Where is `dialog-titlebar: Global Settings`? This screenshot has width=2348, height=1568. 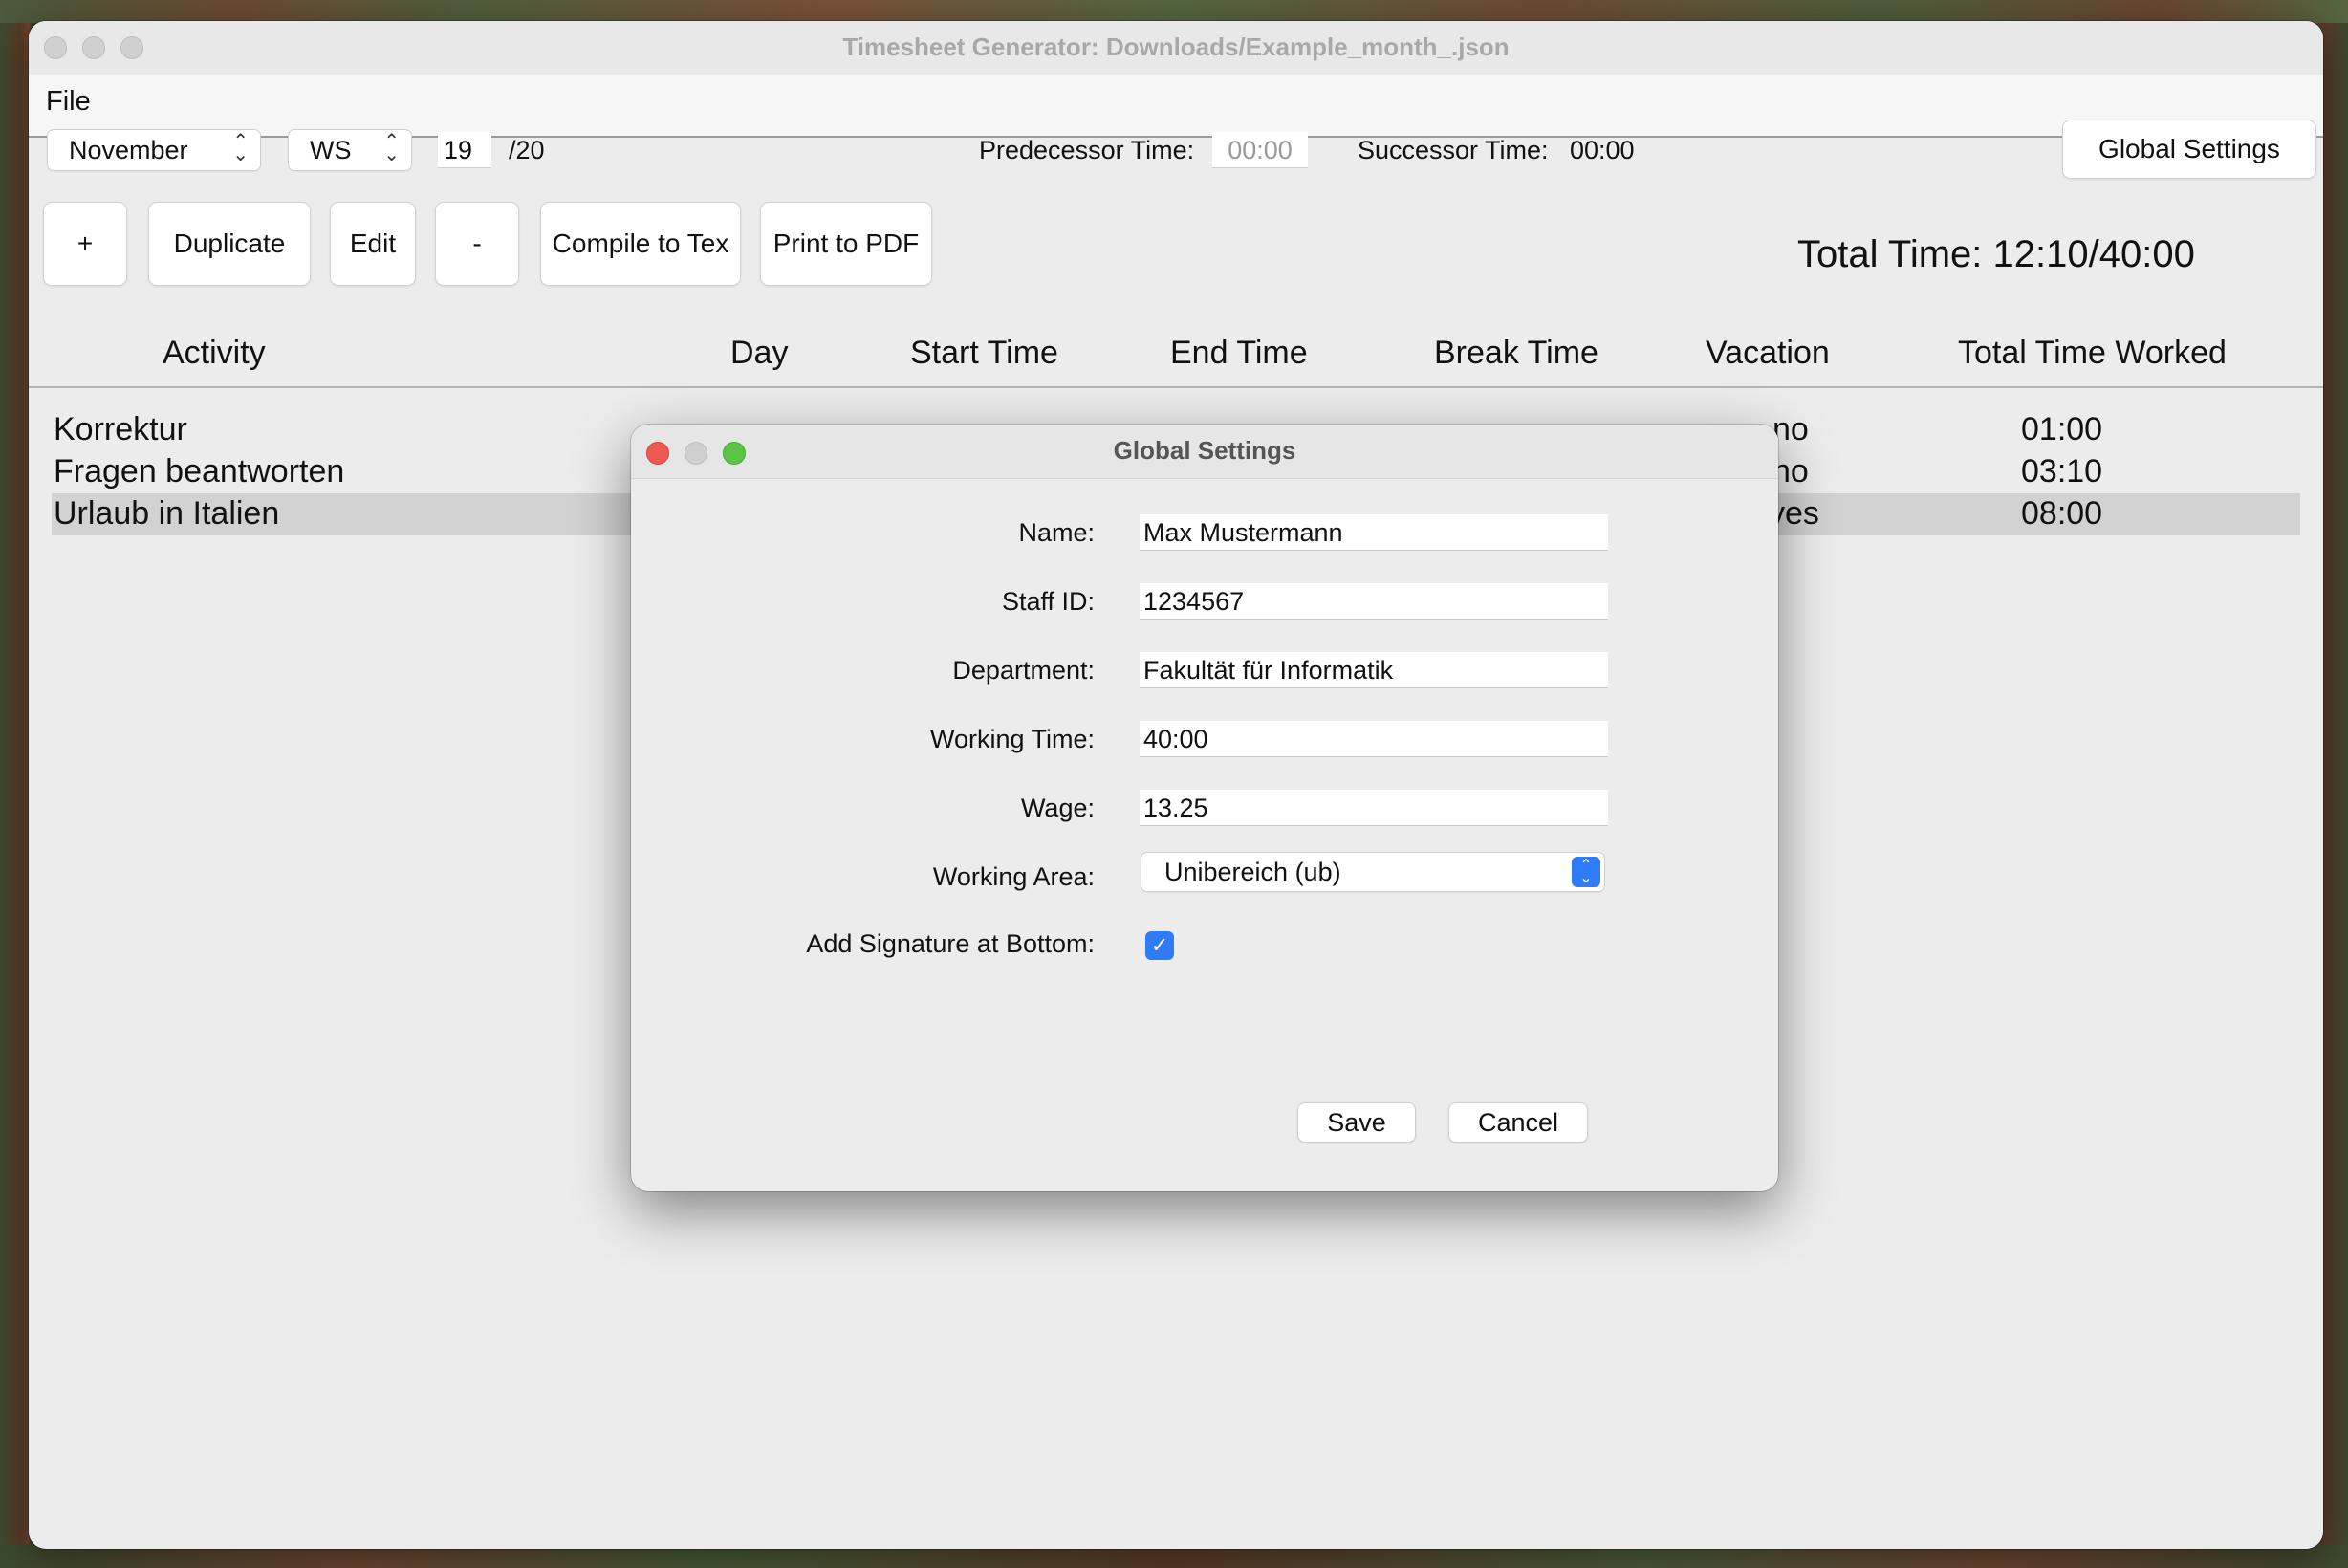 dialog-titlebar: Global Settings is located at coordinates (1204, 452).